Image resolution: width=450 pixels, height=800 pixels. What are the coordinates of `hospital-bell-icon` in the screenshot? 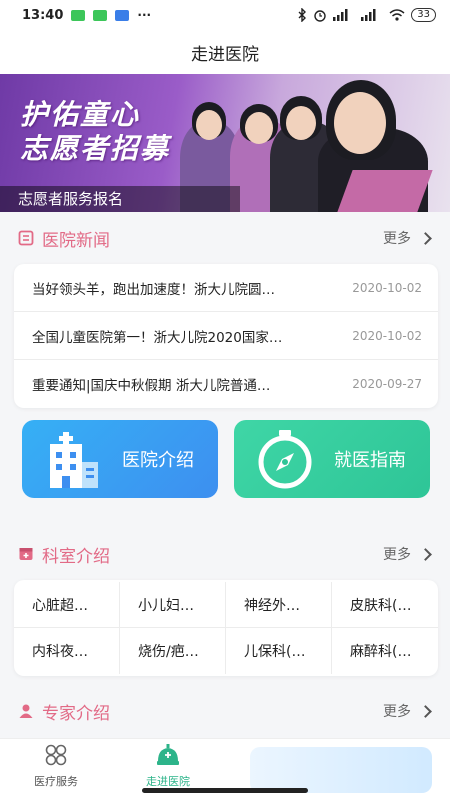 It's located at (168, 754).